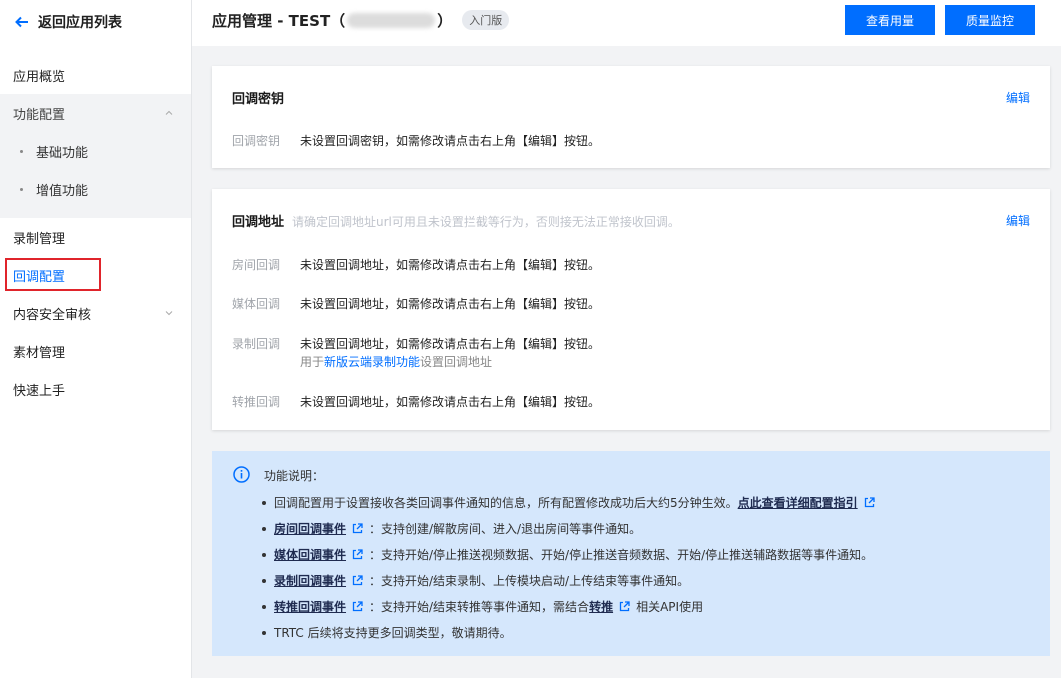 This screenshot has width=1061, height=678. What do you see at coordinates (450, 141) in the screenshot?
I see `field-value: 未设置回调密钥，如需修改请点击右上角【编辑】按钮。` at bounding box center [450, 141].